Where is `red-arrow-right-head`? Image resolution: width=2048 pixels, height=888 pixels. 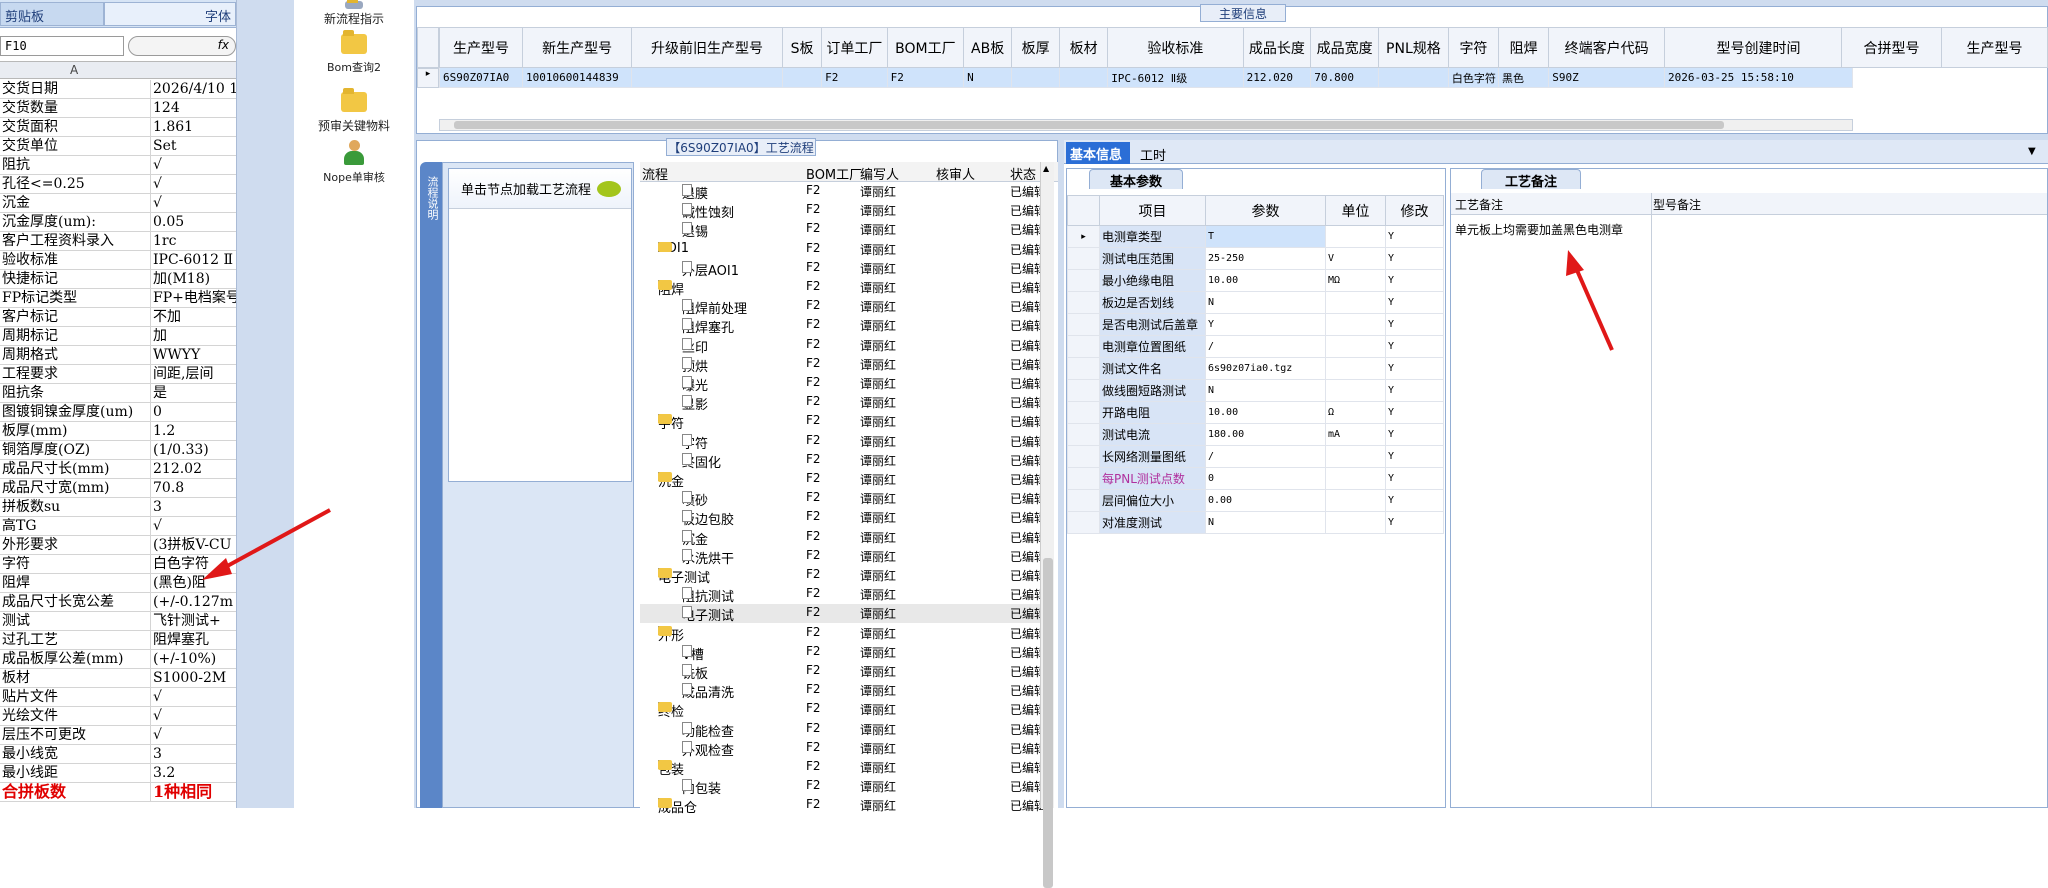 red-arrow-right-head is located at coordinates (1575, 263).